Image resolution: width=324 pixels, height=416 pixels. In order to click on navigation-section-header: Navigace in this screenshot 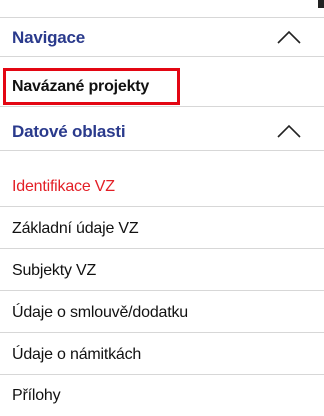, I will do `click(162, 38)`.